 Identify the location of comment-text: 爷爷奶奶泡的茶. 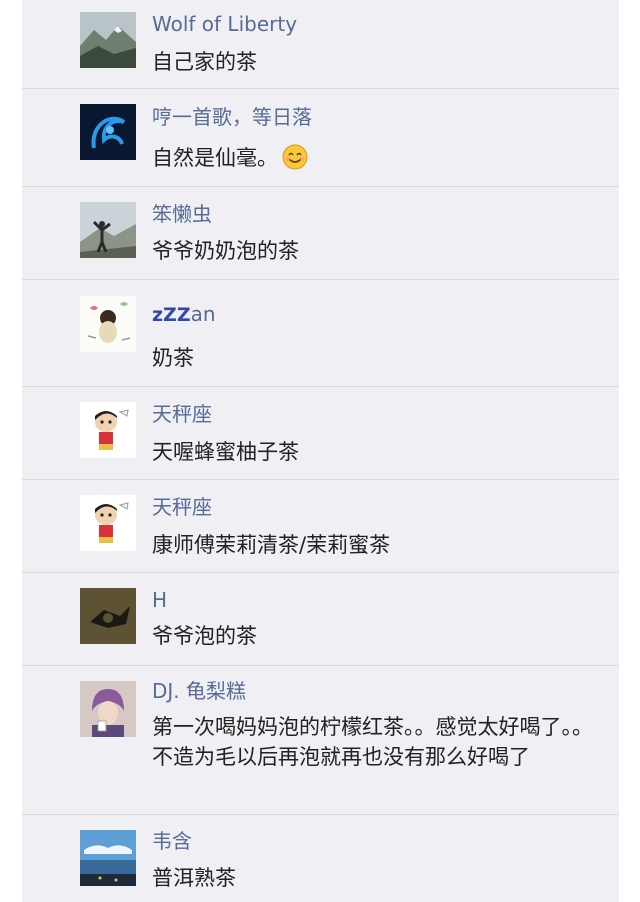
(225, 251).